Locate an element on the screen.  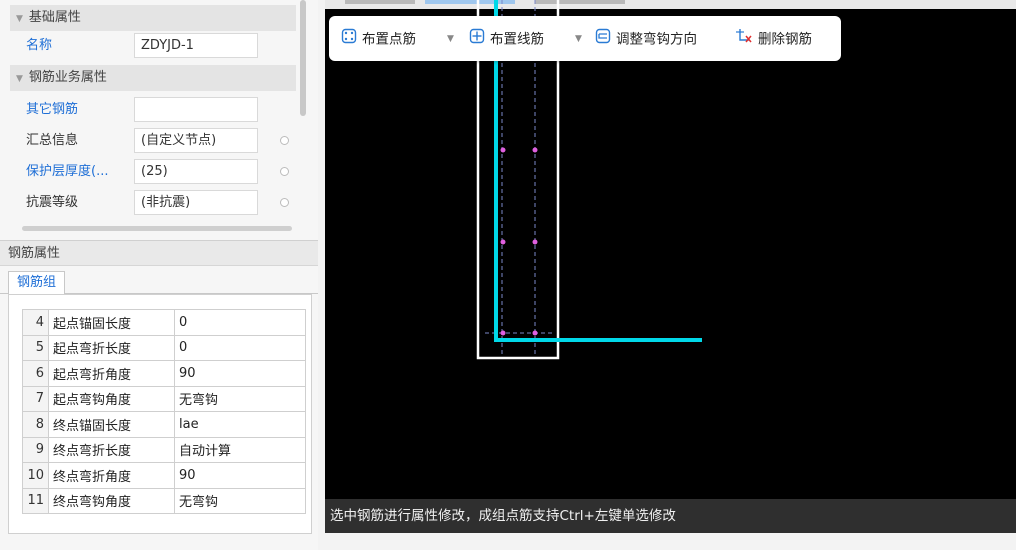
point-rebar-group is located at coordinates (519, 241).